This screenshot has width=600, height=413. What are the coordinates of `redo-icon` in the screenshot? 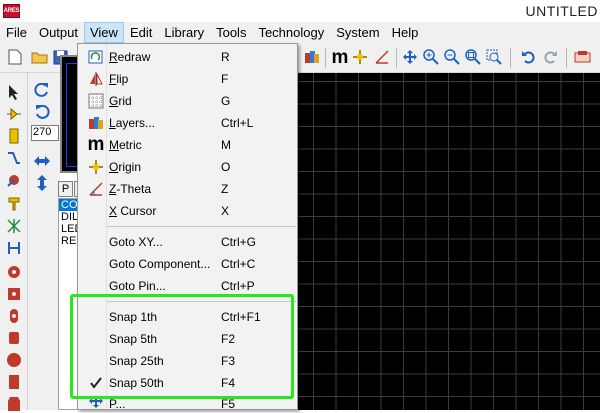 It's located at (550, 57).